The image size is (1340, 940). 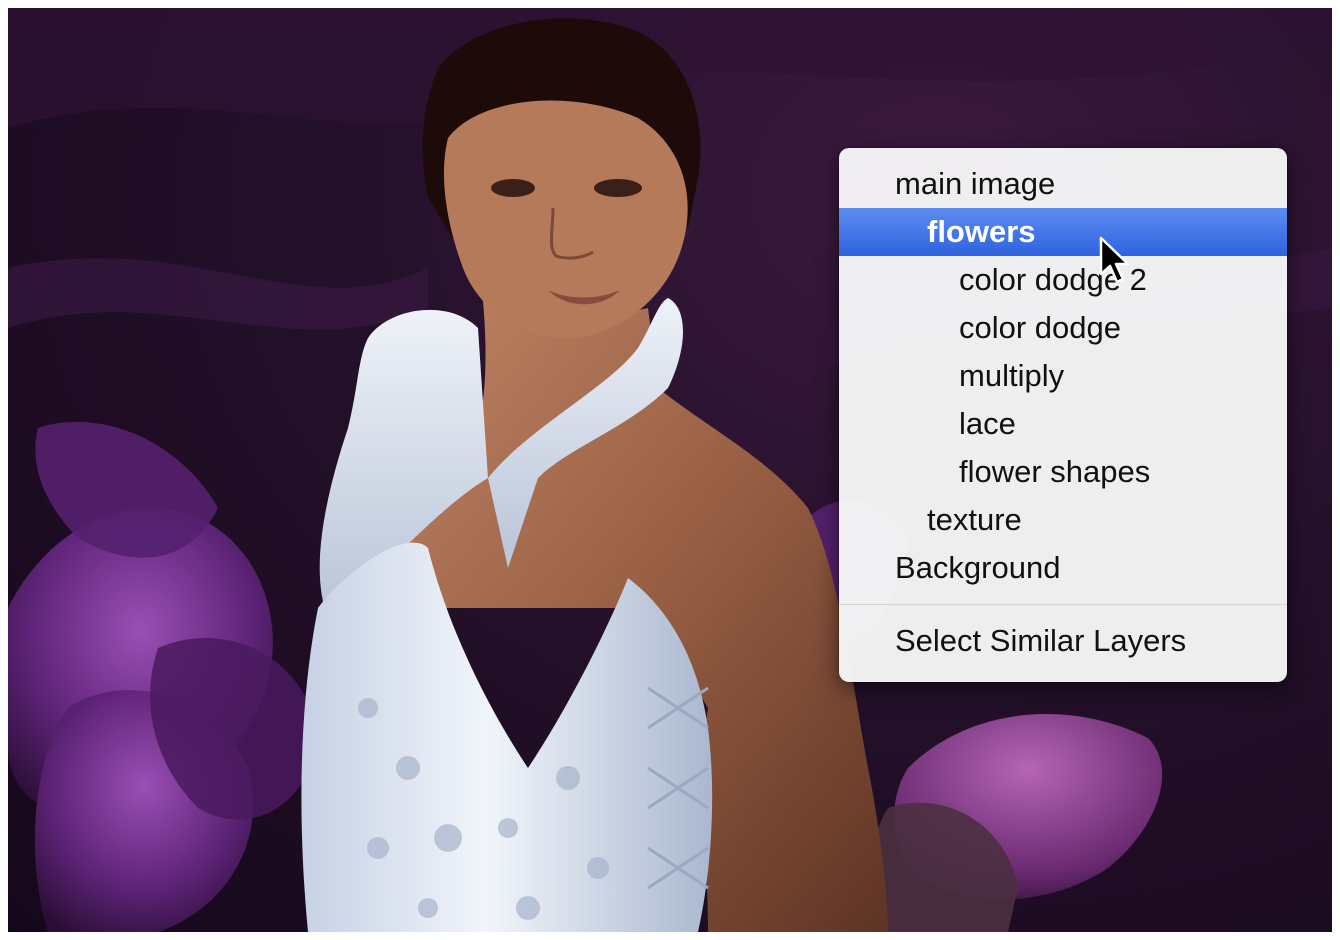 What do you see at coordinates (1063, 376) in the screenshot?
I see `menu-item-multiply: multiply` at bounding box center [1063, 376].